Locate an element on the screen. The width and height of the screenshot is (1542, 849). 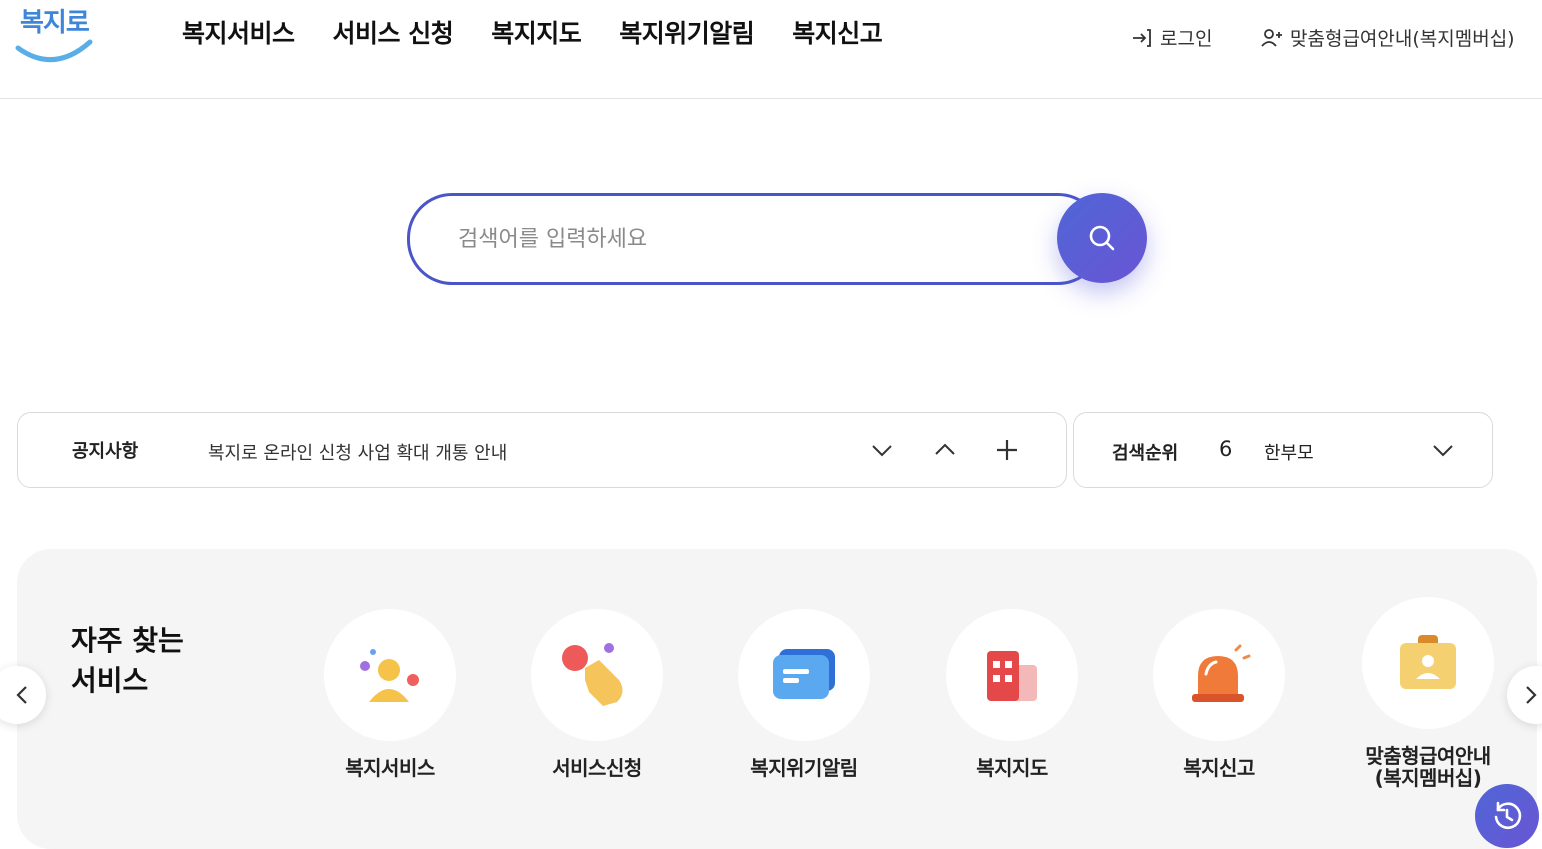
frequent-title-line2: 서비스 is located at coordinates (110, 680).